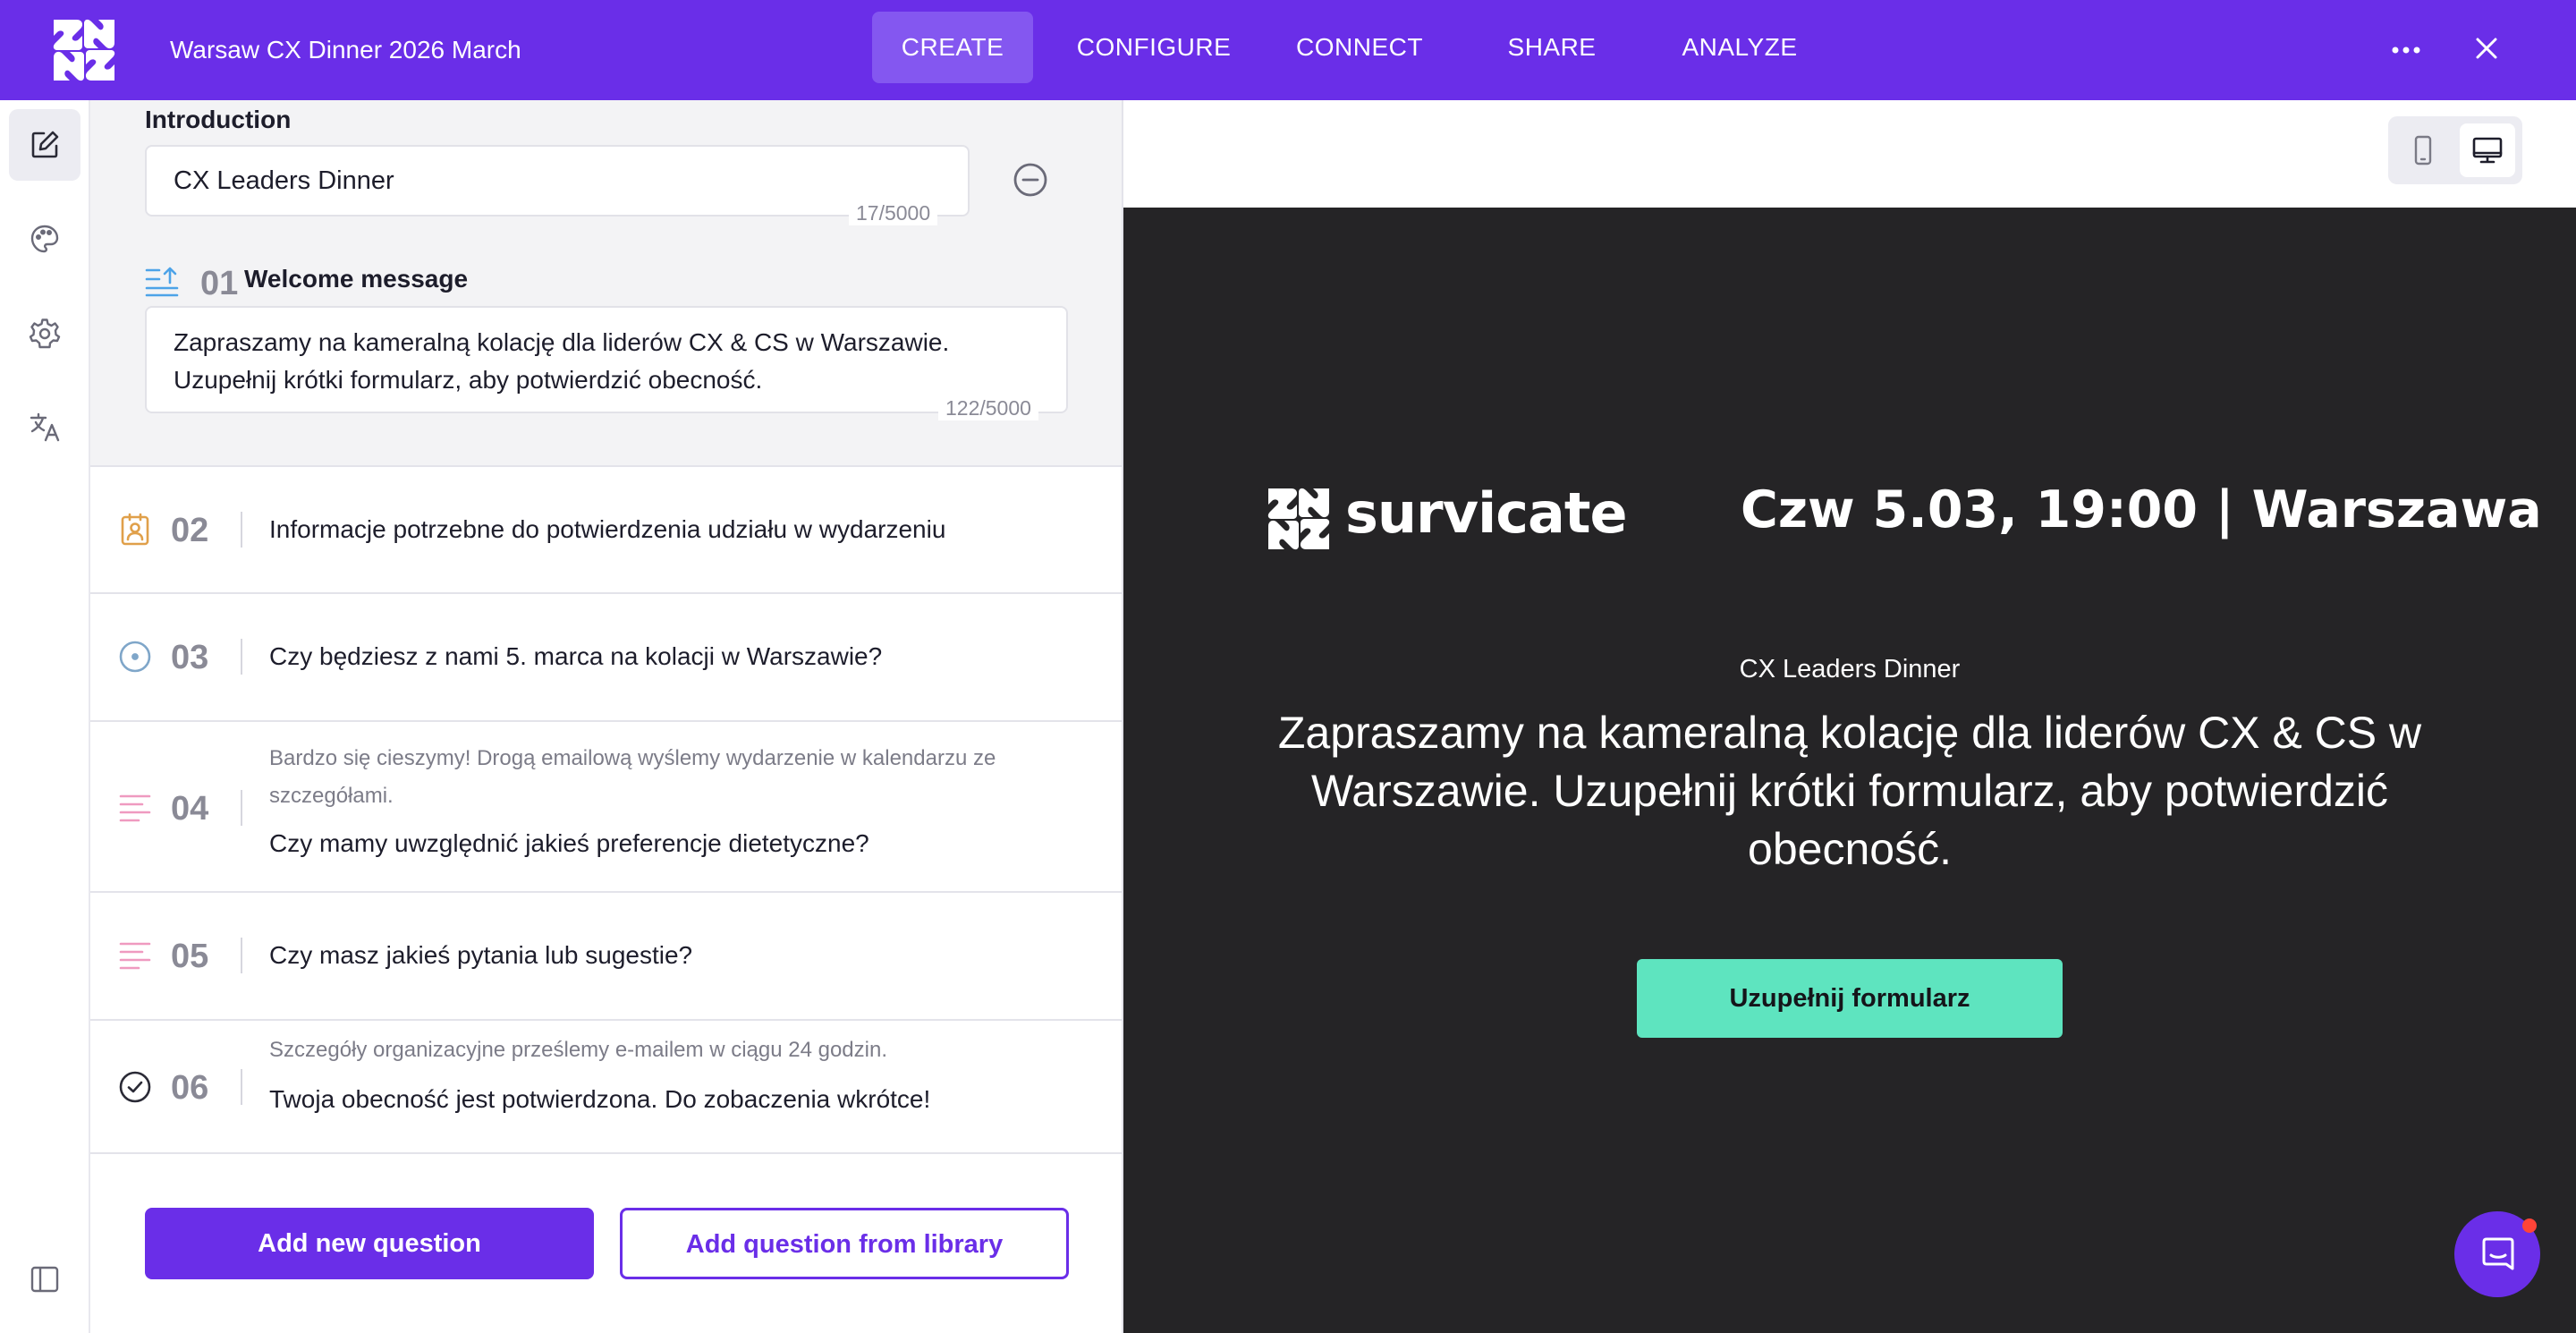 The height and width of the screenshot is (1333, 2576). What do you see at coordinates (1486, 513) in the screenshot?
I see `brand-name: survicate` at bounding box center [1486, 513].